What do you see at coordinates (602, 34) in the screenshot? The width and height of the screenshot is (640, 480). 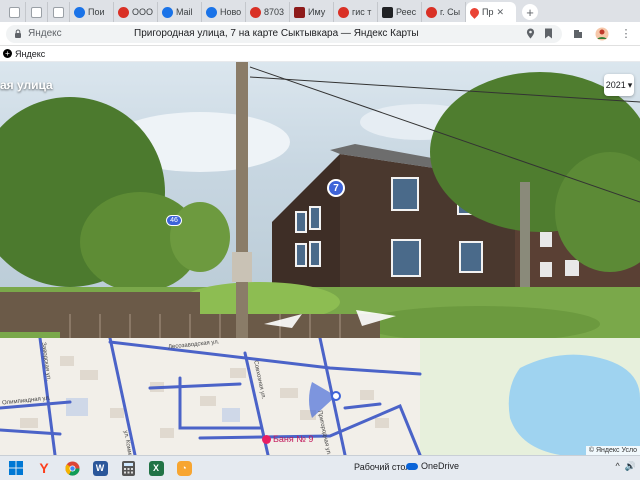 I see `profile-avatar-icon` at bounding box center [602, 34].